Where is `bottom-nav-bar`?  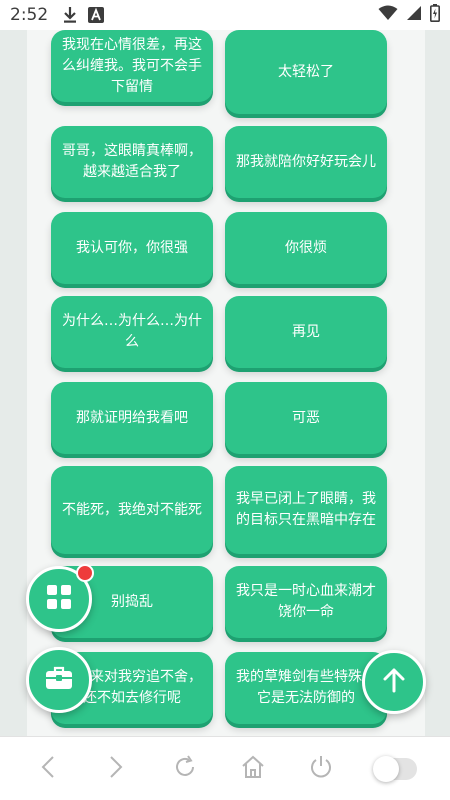 bottom-nav-bar is located at coordinates (225, 768).